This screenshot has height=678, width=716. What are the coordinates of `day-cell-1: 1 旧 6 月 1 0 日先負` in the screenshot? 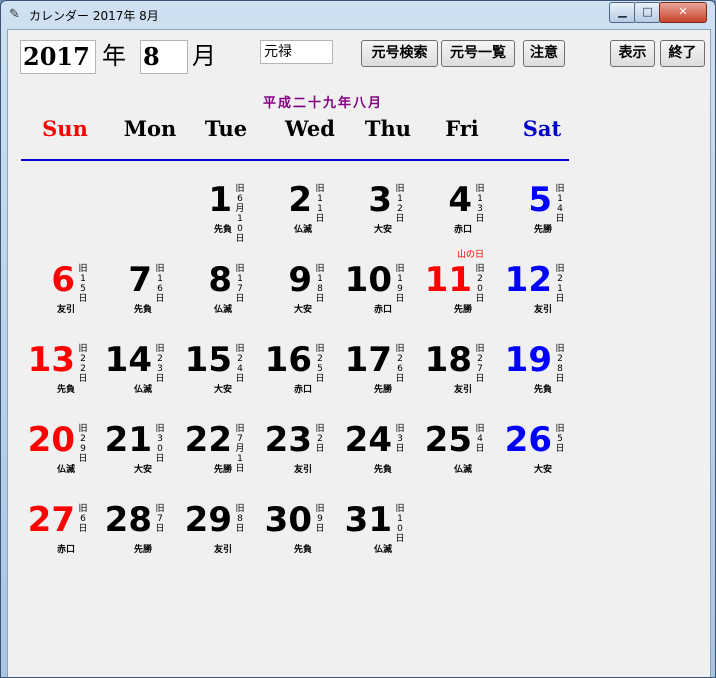 It's located at (222, 220).